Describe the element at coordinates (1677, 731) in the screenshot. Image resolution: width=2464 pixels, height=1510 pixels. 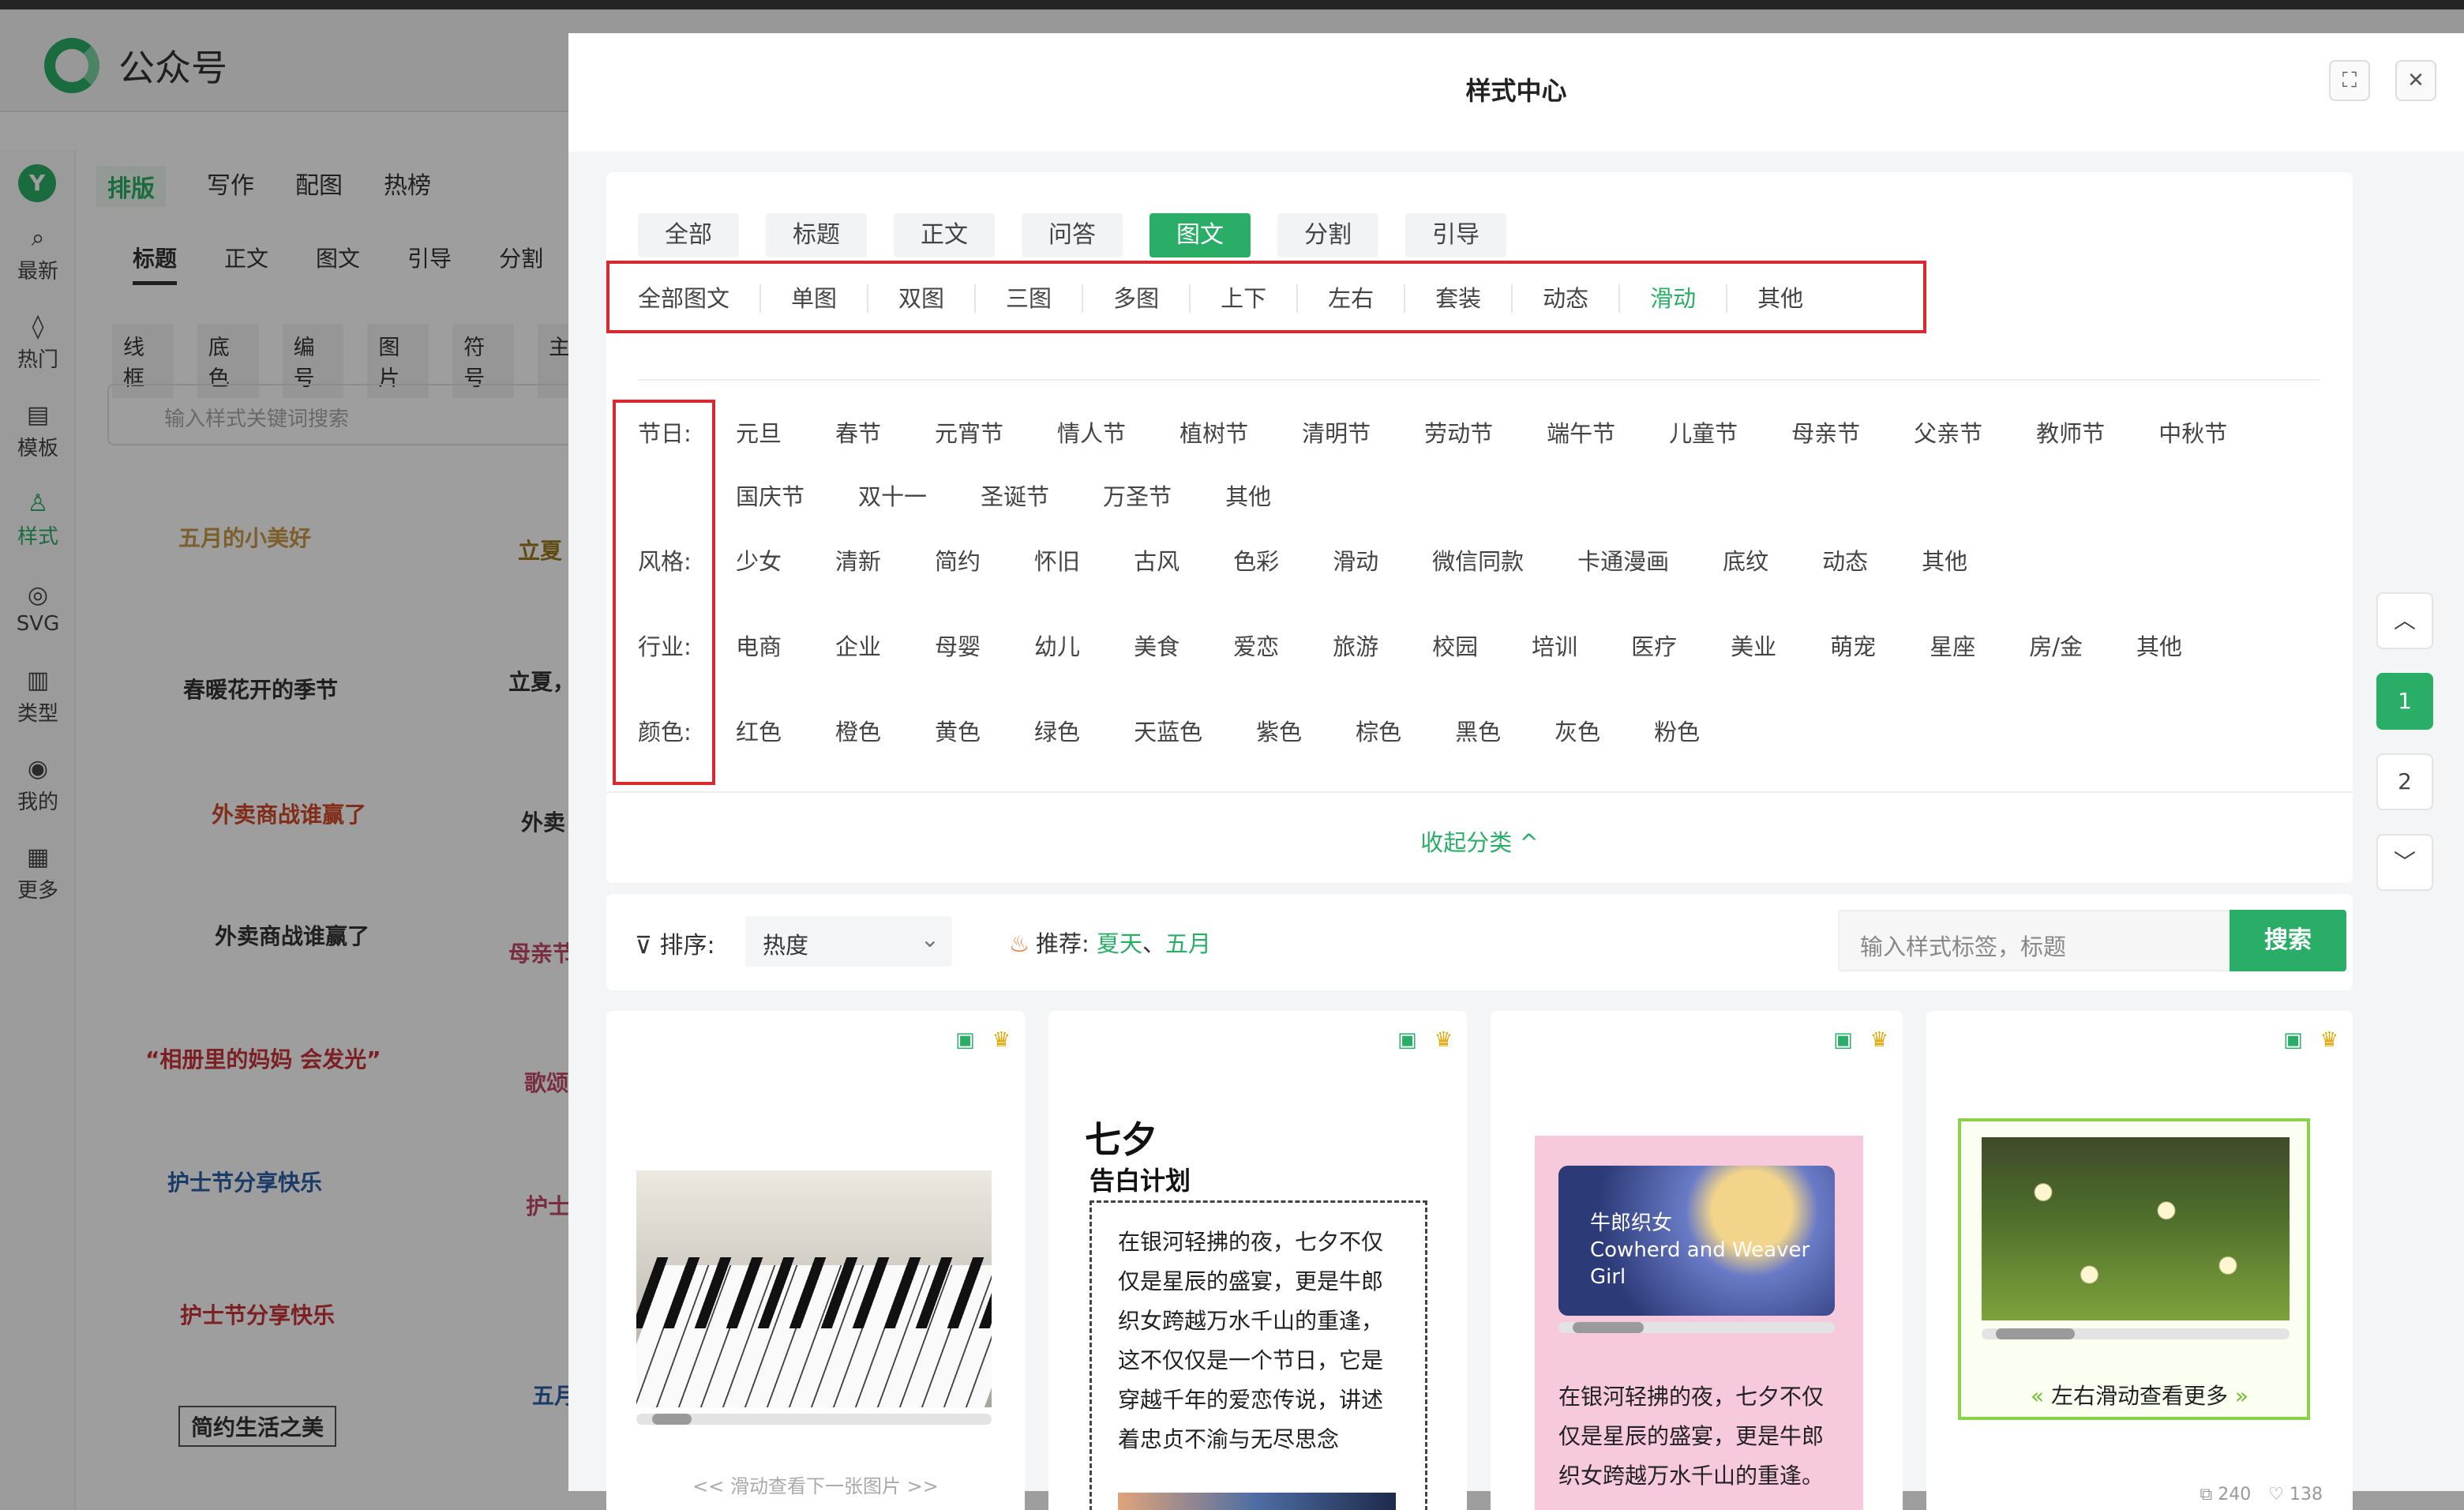
I see `filter-option-color: 粉色` at that location.